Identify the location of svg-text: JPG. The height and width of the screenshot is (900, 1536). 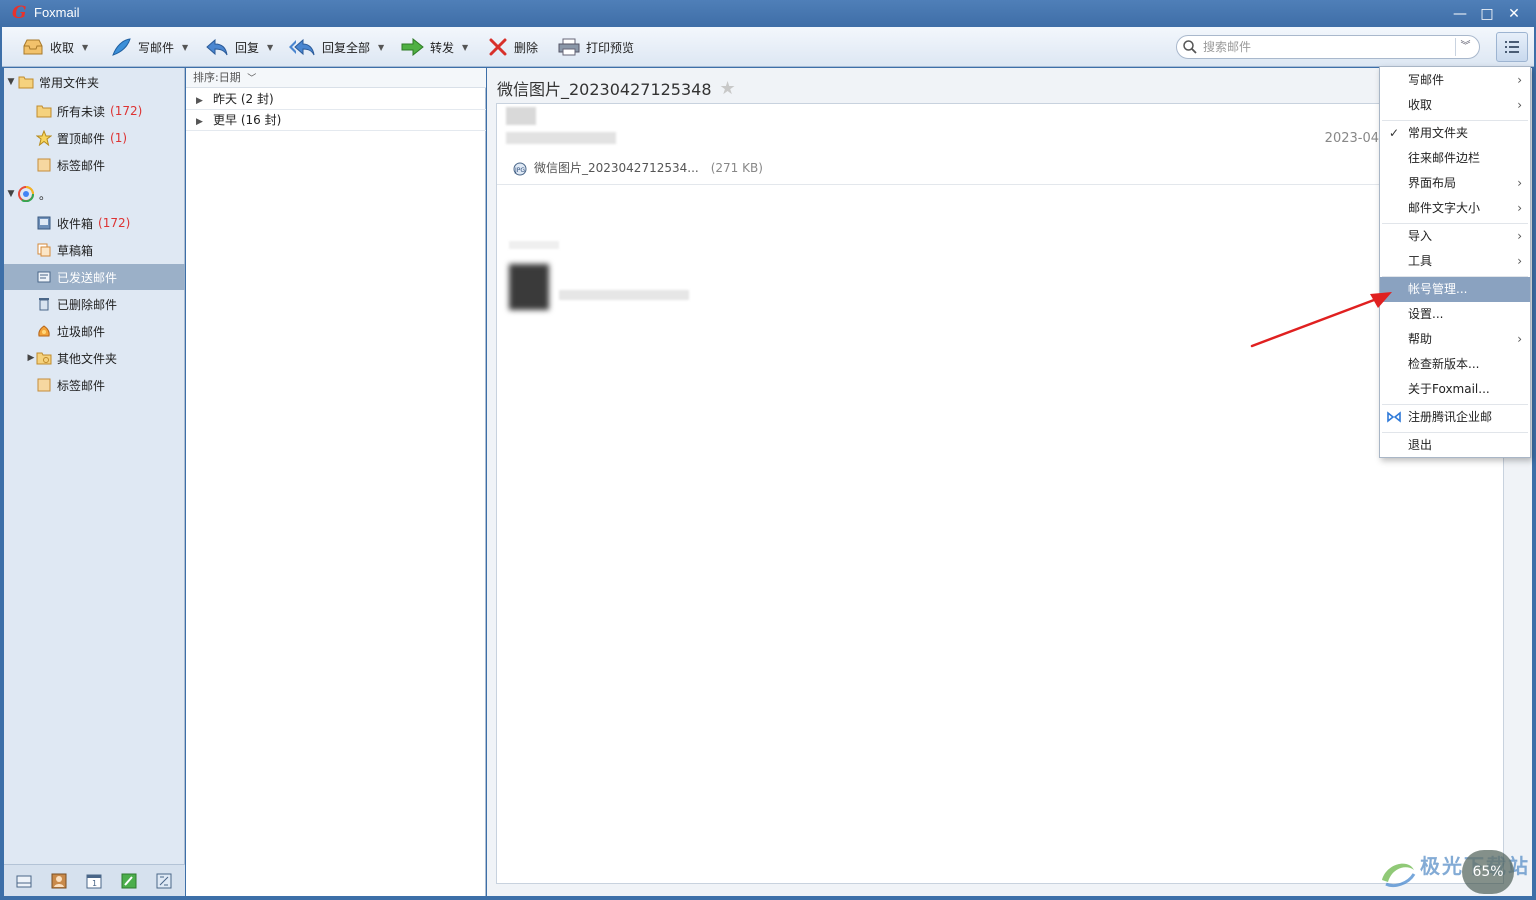
(519, 170).